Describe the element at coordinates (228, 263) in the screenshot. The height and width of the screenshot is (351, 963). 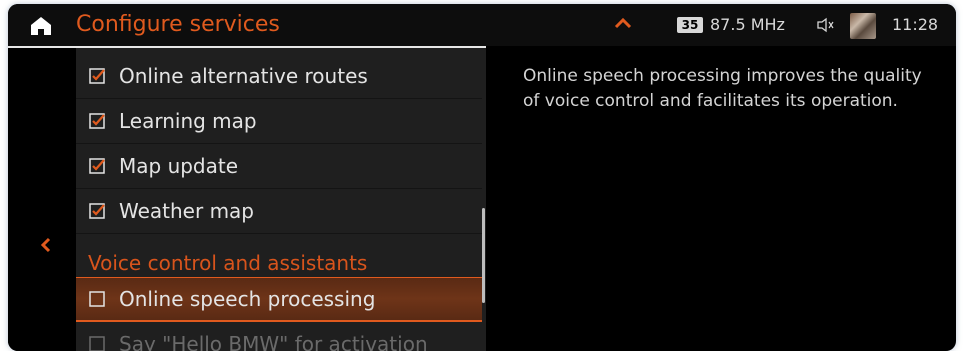
I see `section-title: Voice control and assistants` at that location.